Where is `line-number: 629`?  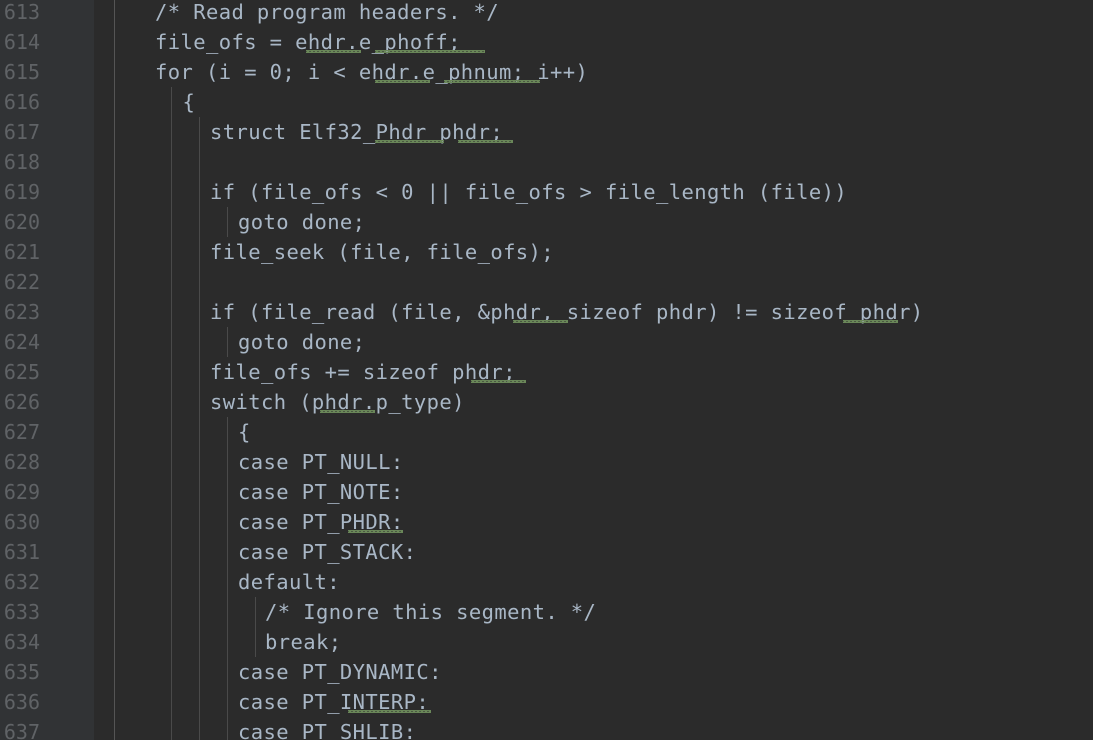 line-number: 629 is located at coordinates (21, 492).